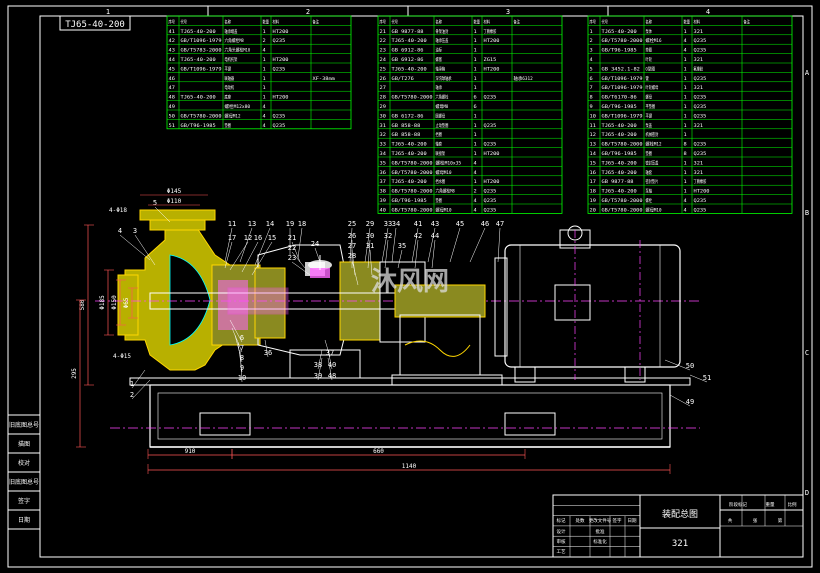 Image resolution: width=820 pixels, height=573 pixels. What do you see at coordinates (272, 238) in the screenshot?
I see `part-callout-number: 15` at bounding box center [272, 238].